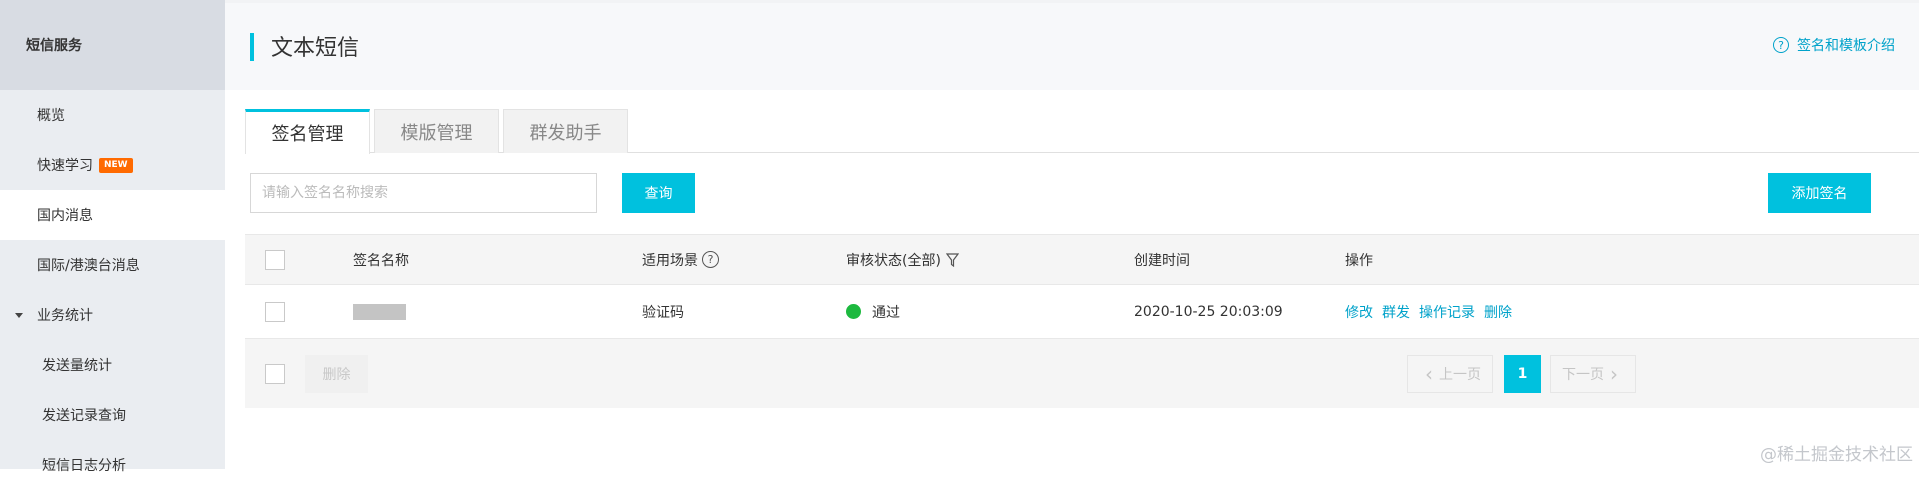 The image size is (1919, 490). I want to click on chevron-left-icon: ‹, so click(1429, 374).